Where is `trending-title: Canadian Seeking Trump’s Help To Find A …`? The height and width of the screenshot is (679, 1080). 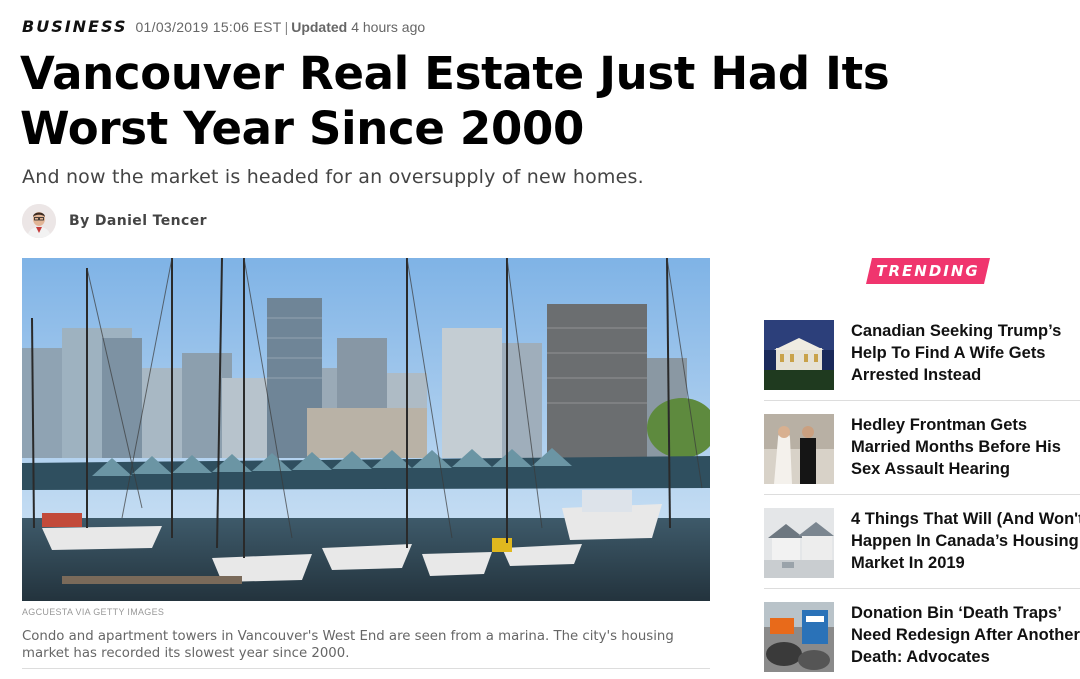
trending-title: Canadian Seeking Trump’s Help To Find A … is located at coordinates (965, 353).